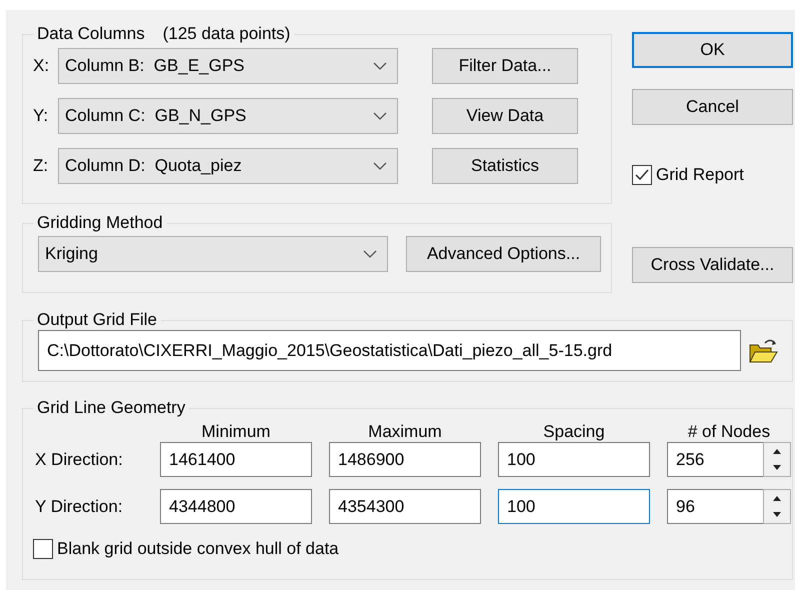 The height and width of the screenshot is (590, 795). What do you see at coordinates (712, 50) in the screenshot?
I see `ok-button: OK` at bounding box center [712, 50].